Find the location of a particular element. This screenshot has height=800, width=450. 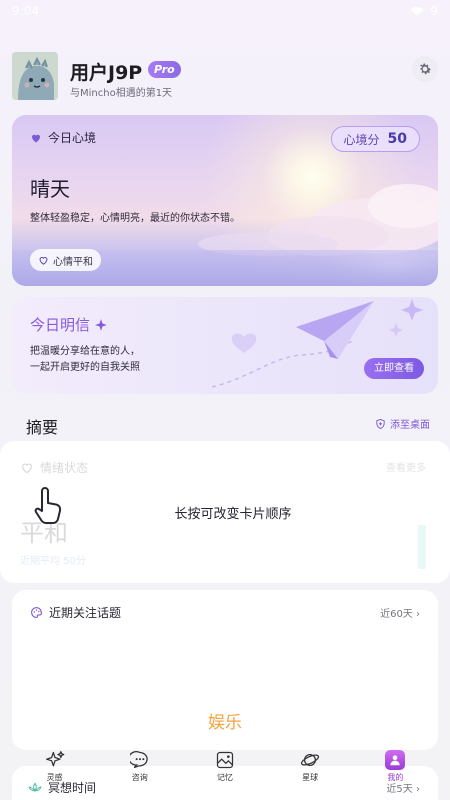

emotion-title: 情绪状态 is located at coordinates (54, 467).